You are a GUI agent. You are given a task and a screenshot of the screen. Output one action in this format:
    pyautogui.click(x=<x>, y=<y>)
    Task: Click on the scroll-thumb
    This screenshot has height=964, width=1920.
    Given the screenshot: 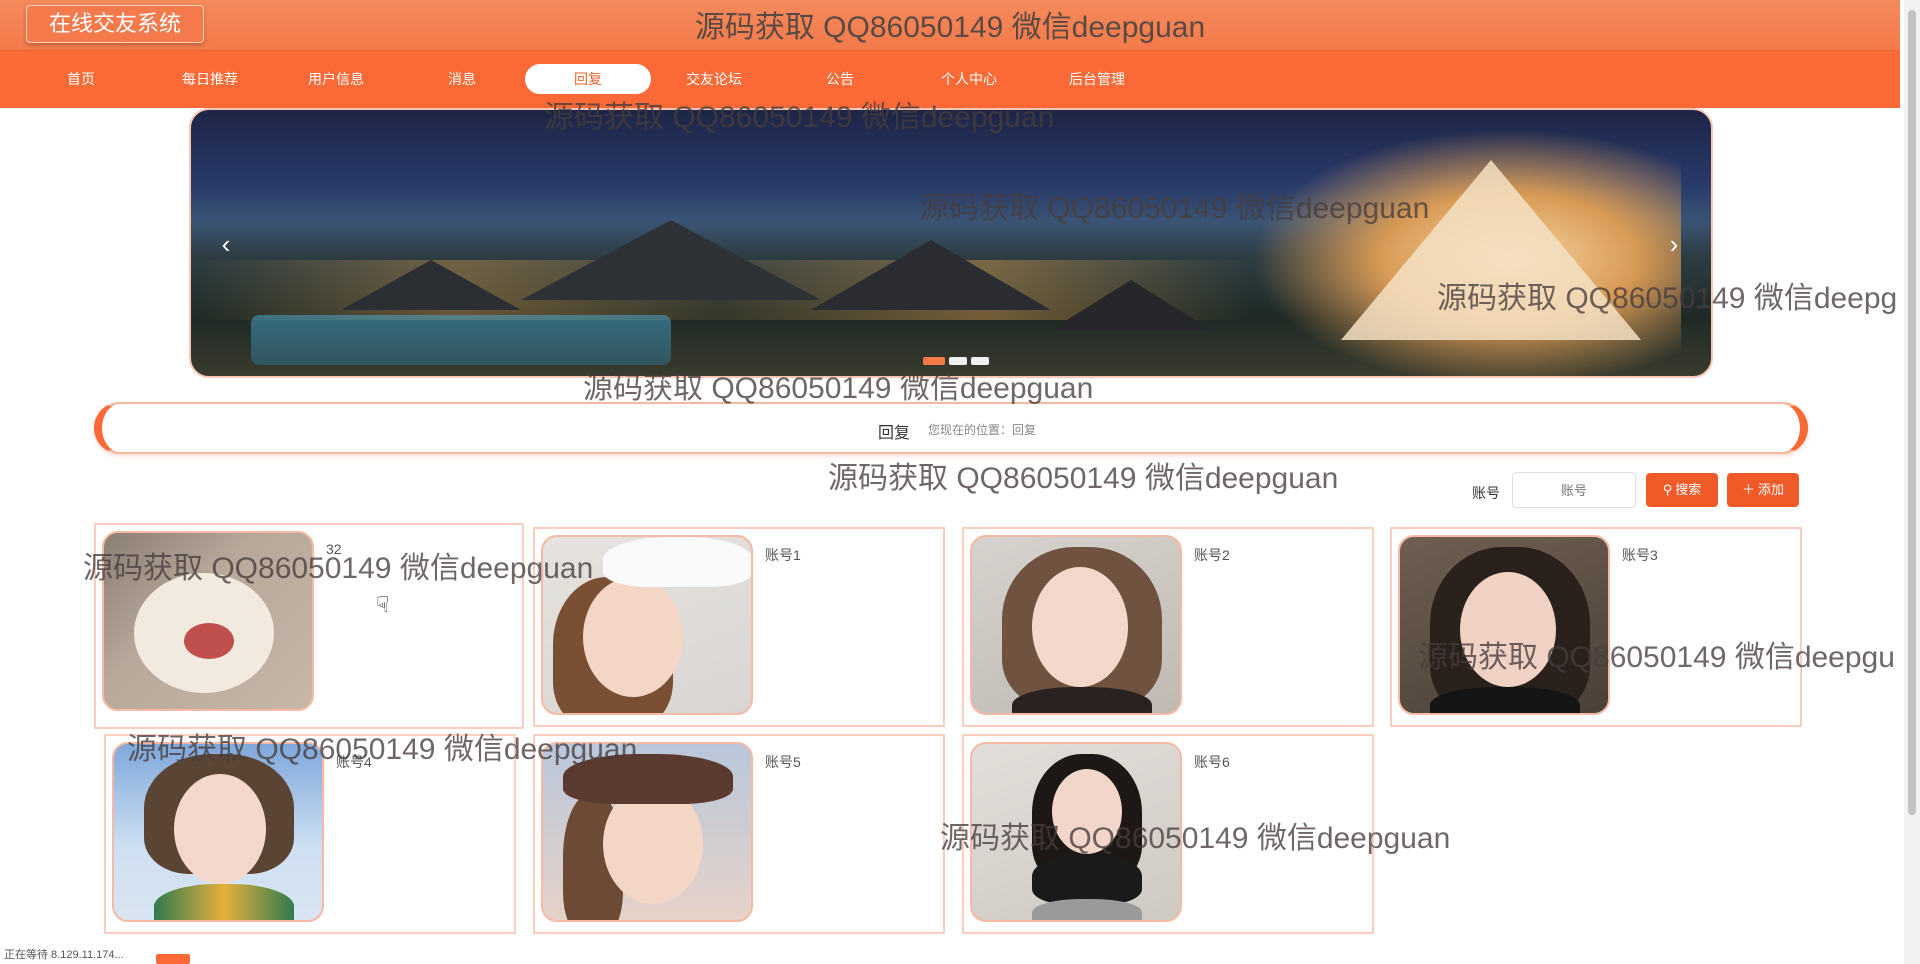 What is the action you would take?
    pyautogui.click(x=1912, y=412)
    